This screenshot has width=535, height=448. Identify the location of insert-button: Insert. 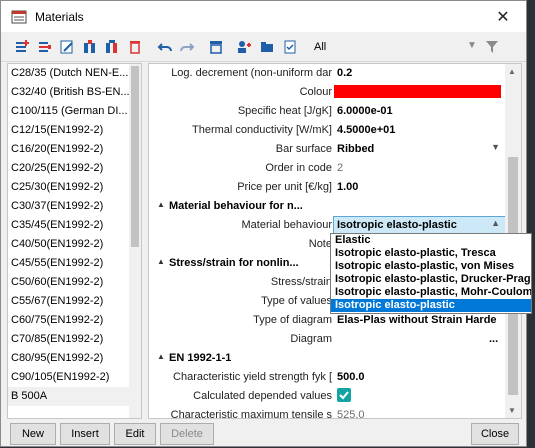
(85, 434).